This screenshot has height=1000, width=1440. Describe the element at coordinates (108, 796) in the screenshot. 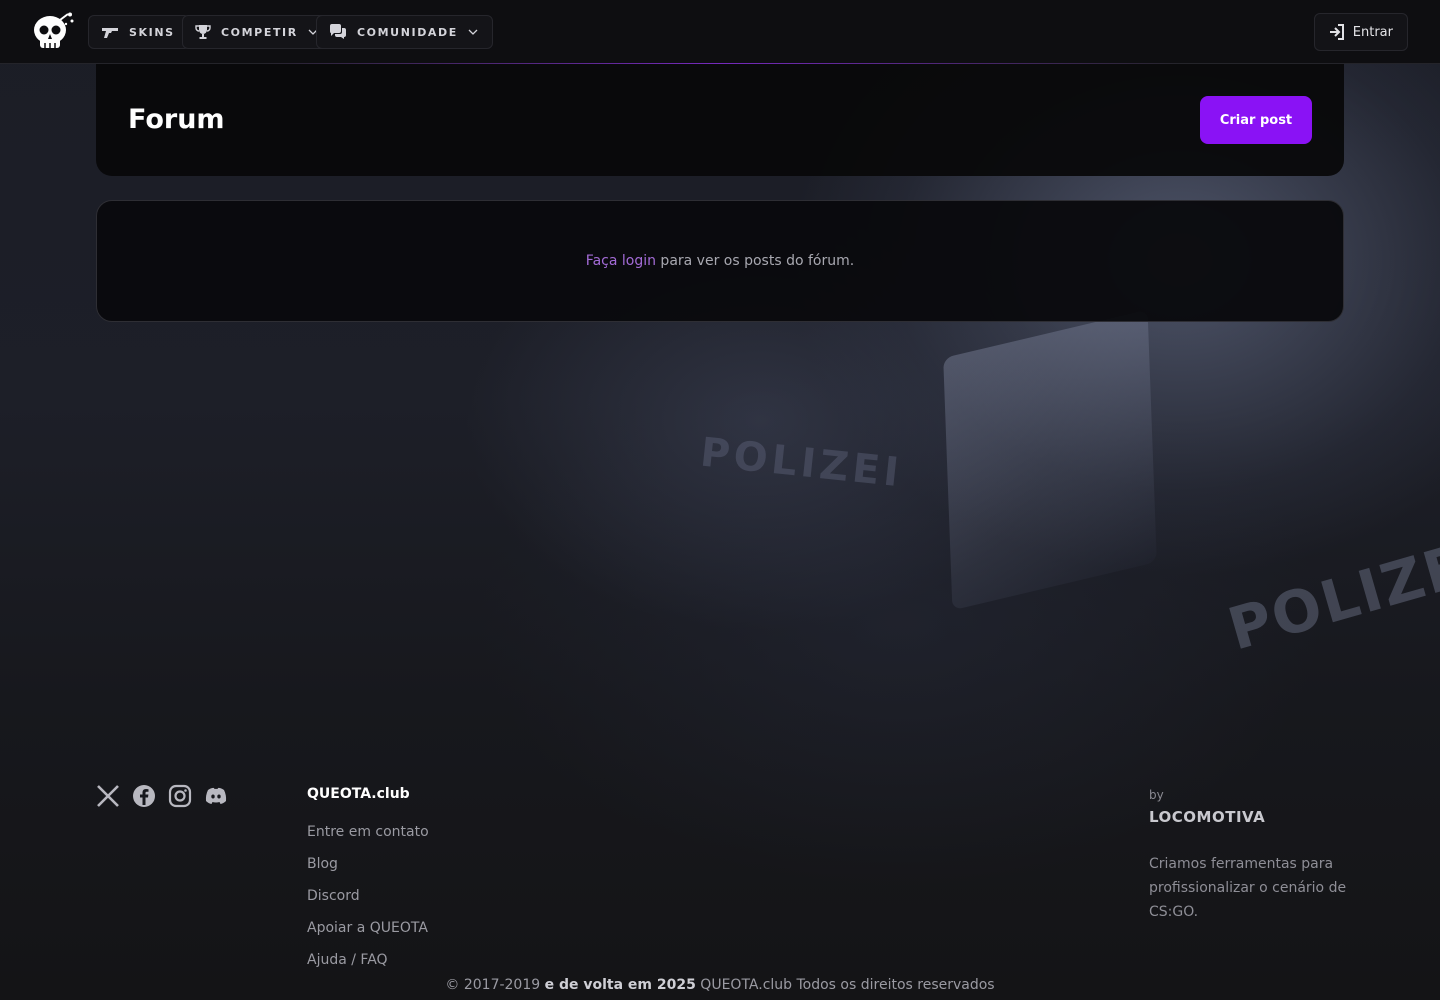

I see `x-icon` at that location.